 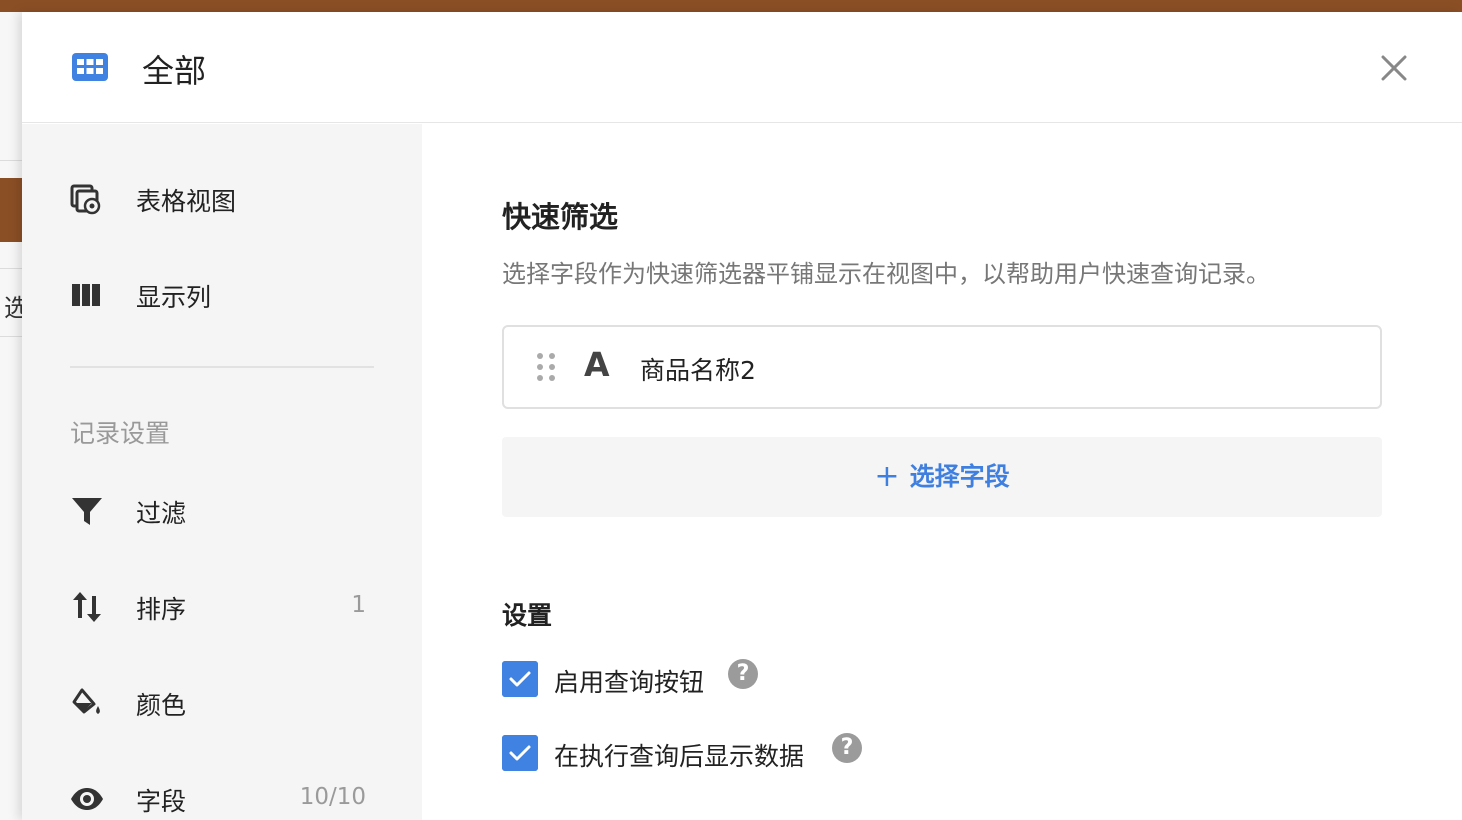 I want to click on sidebar-item-filter: 过滤, so click(x=222, y=510).